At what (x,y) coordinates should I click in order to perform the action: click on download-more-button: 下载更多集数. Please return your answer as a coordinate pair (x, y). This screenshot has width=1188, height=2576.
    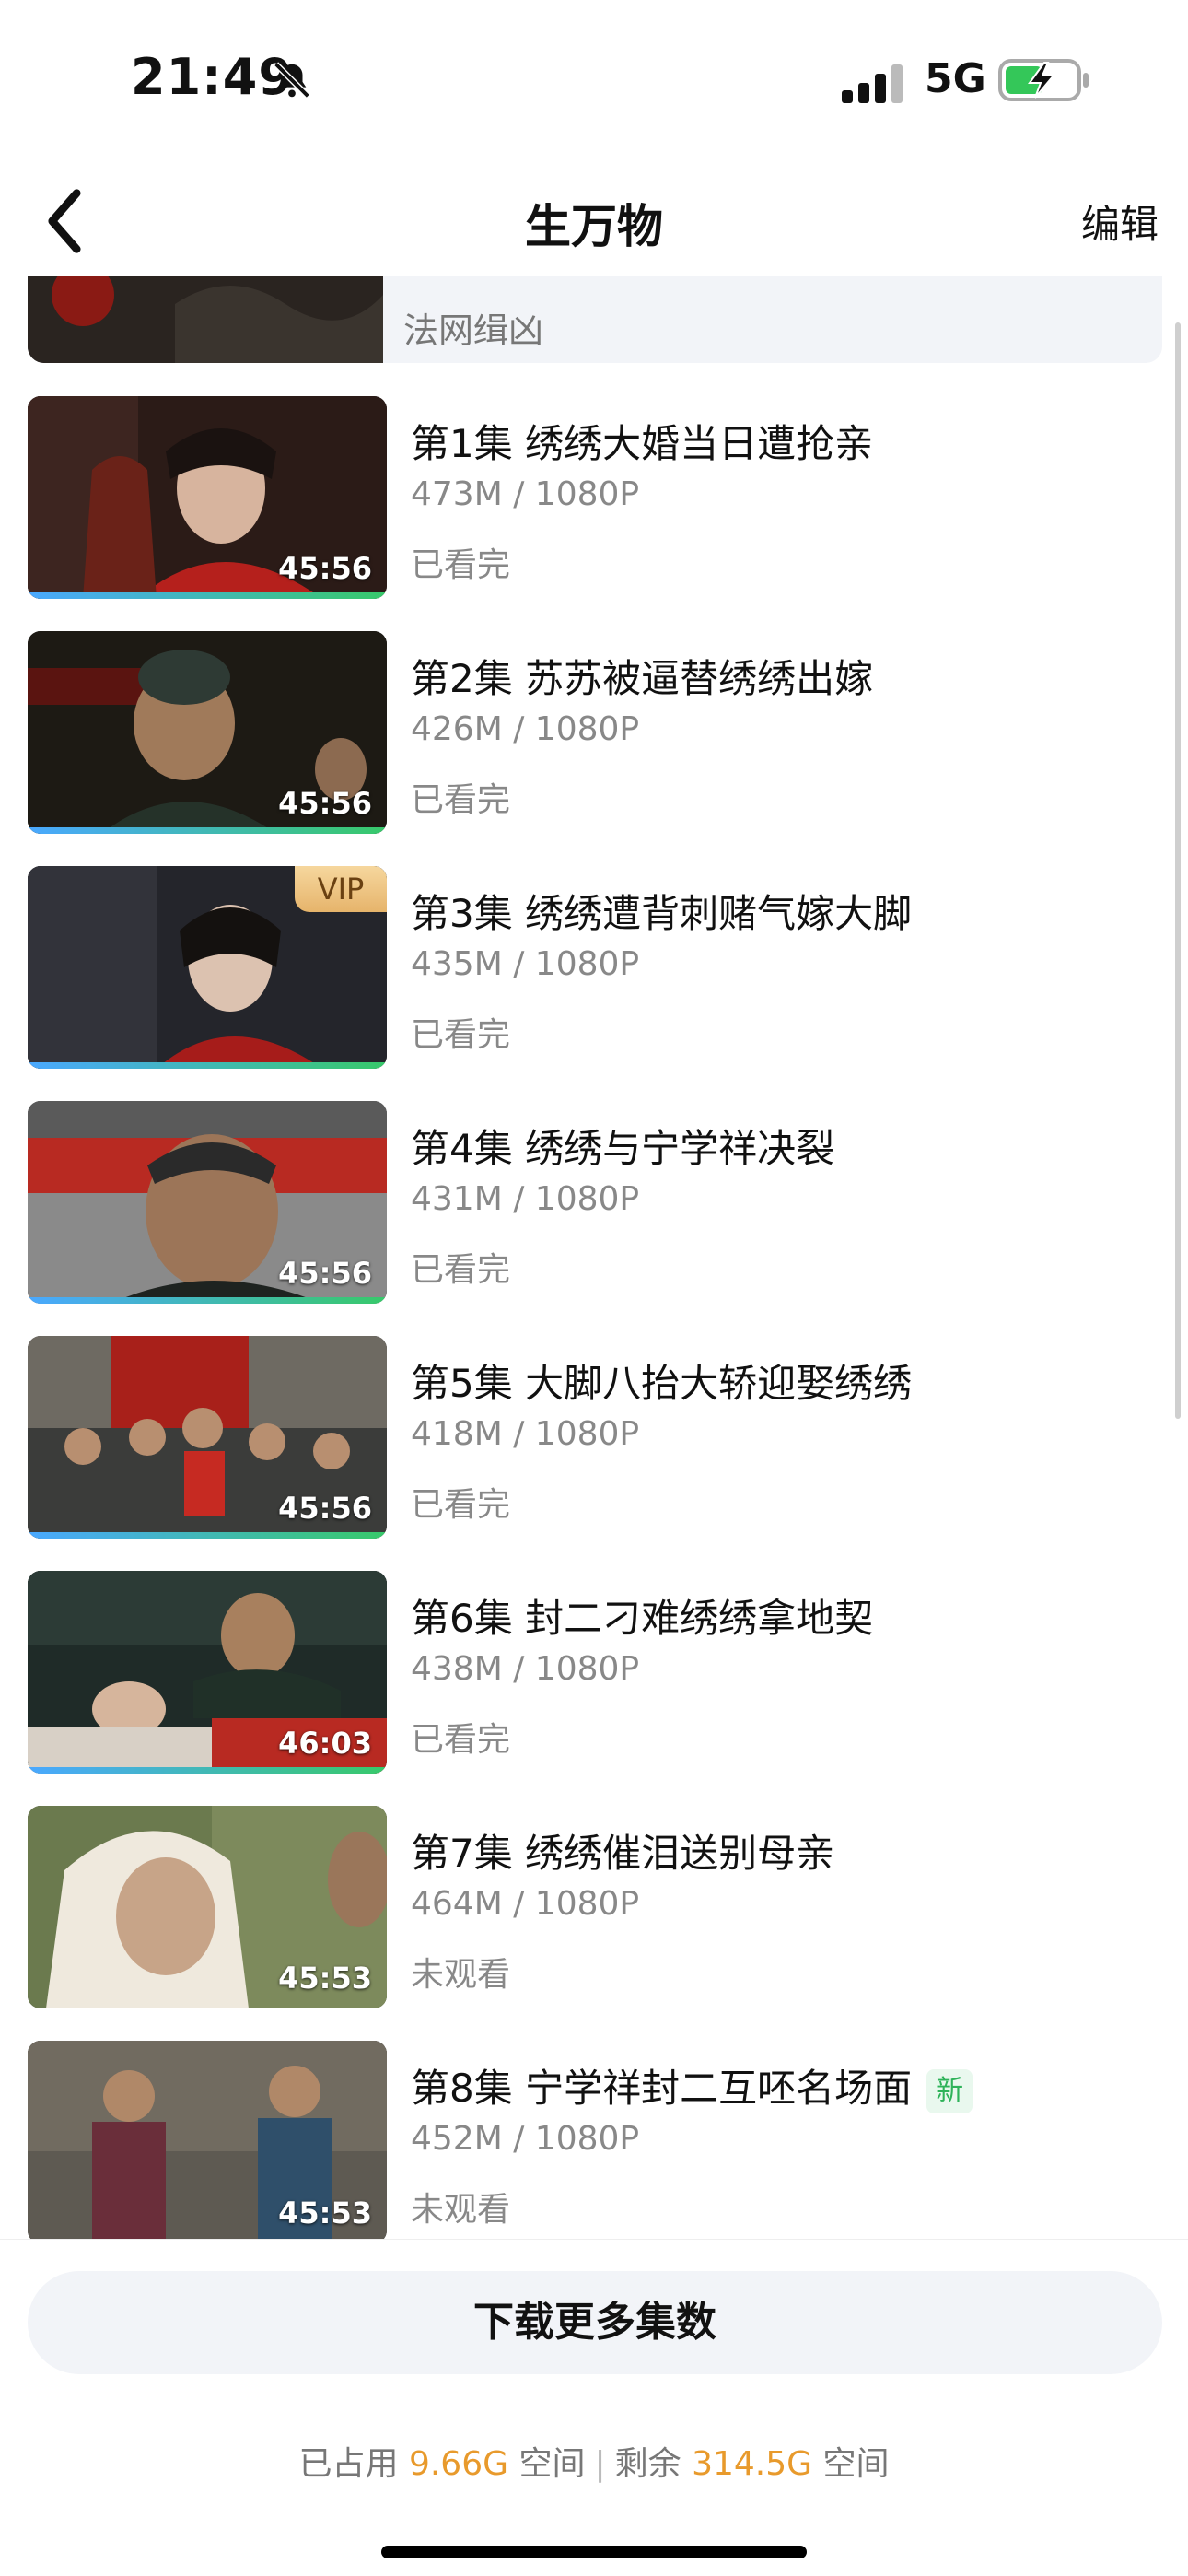
    Looking at the image, I should click on (595, 2322).